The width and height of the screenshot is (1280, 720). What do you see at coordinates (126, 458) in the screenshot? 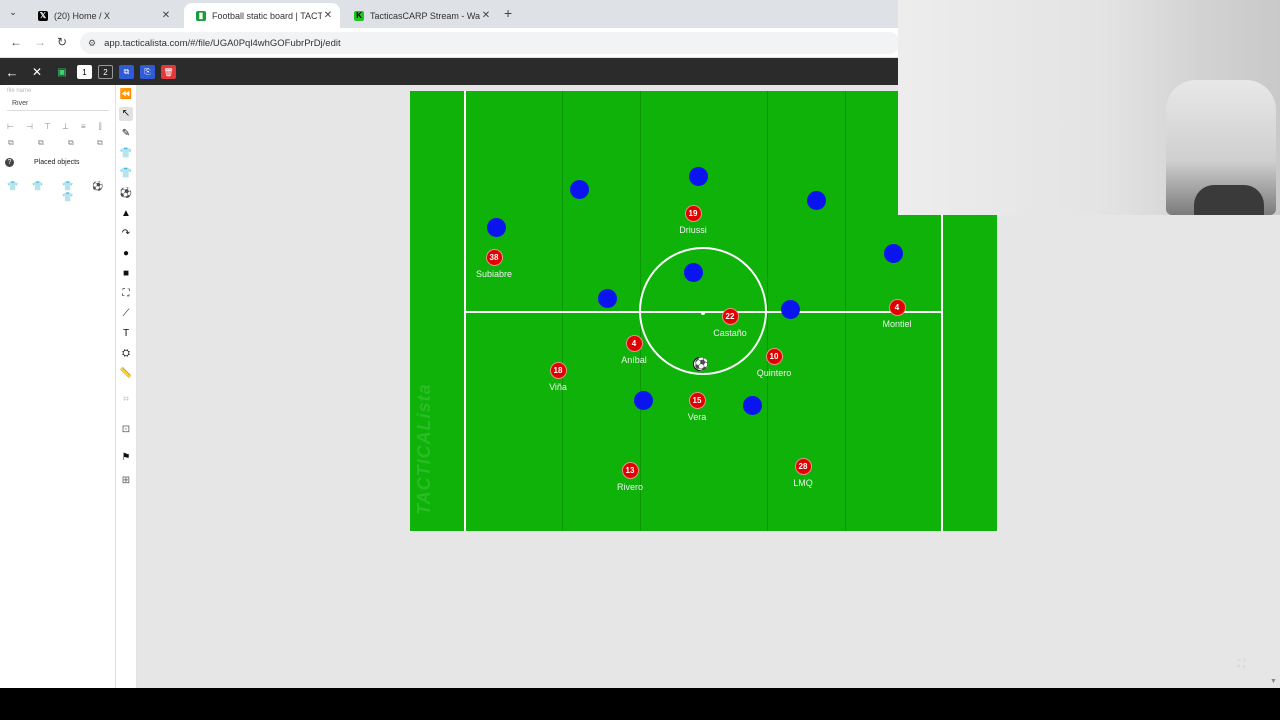
I see `formation-icon: ⚑` at bounding box center [126, 458].